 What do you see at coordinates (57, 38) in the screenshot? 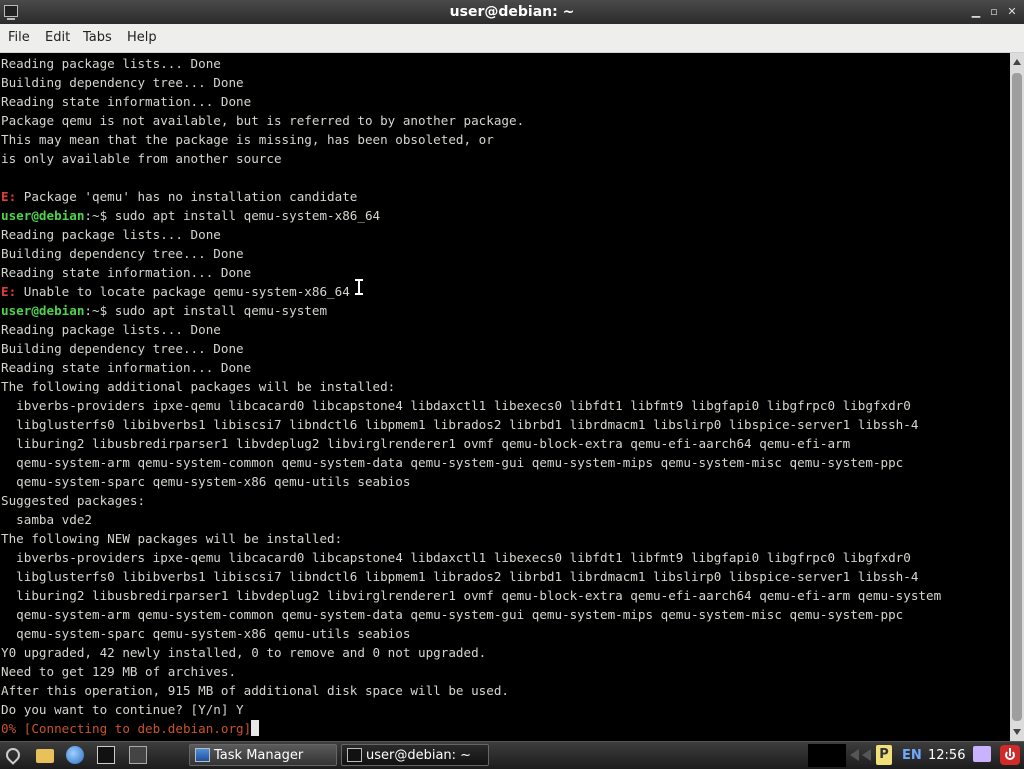
I see `menu-edit: Edit` at bounding box center [57, 38].